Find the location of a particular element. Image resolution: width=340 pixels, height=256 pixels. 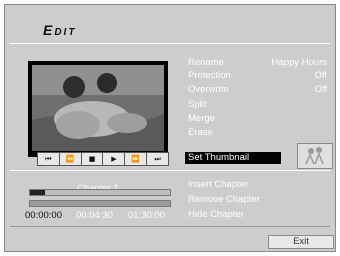

playback-controls: ⏮ ⏪ ■ ▶ ⏩ ⏭ is located at coordinates (103, 159).